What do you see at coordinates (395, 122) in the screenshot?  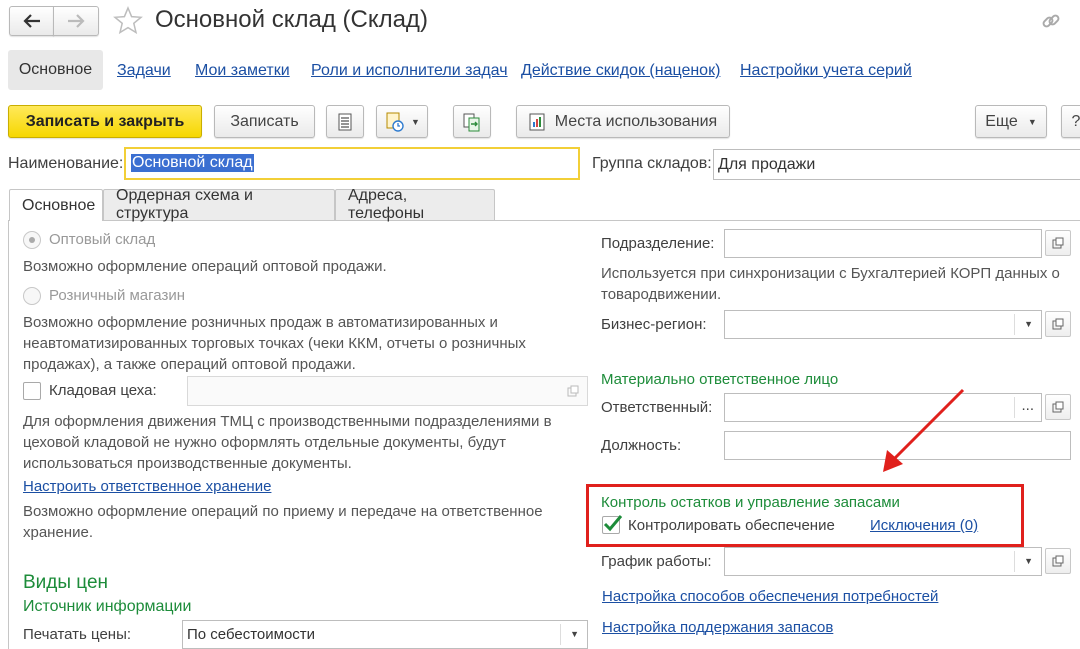 I see `document-clock-icon` at bounding box center [395, 122].